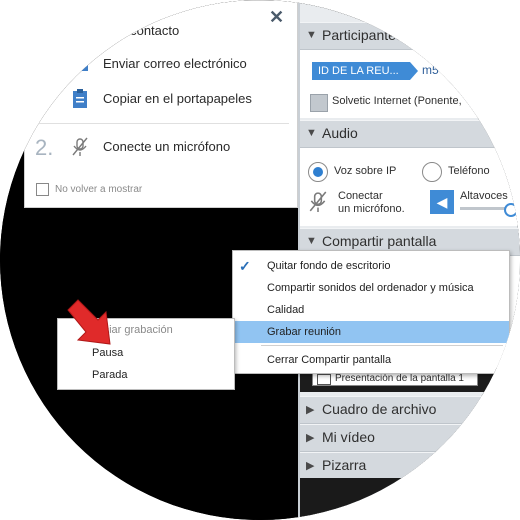 This screenshot has height=520, width=520. Describe the element at coordinates (329, 266) in the screenshot. I see `menu-item-label: Quitar fondo de escritorio` at that location.